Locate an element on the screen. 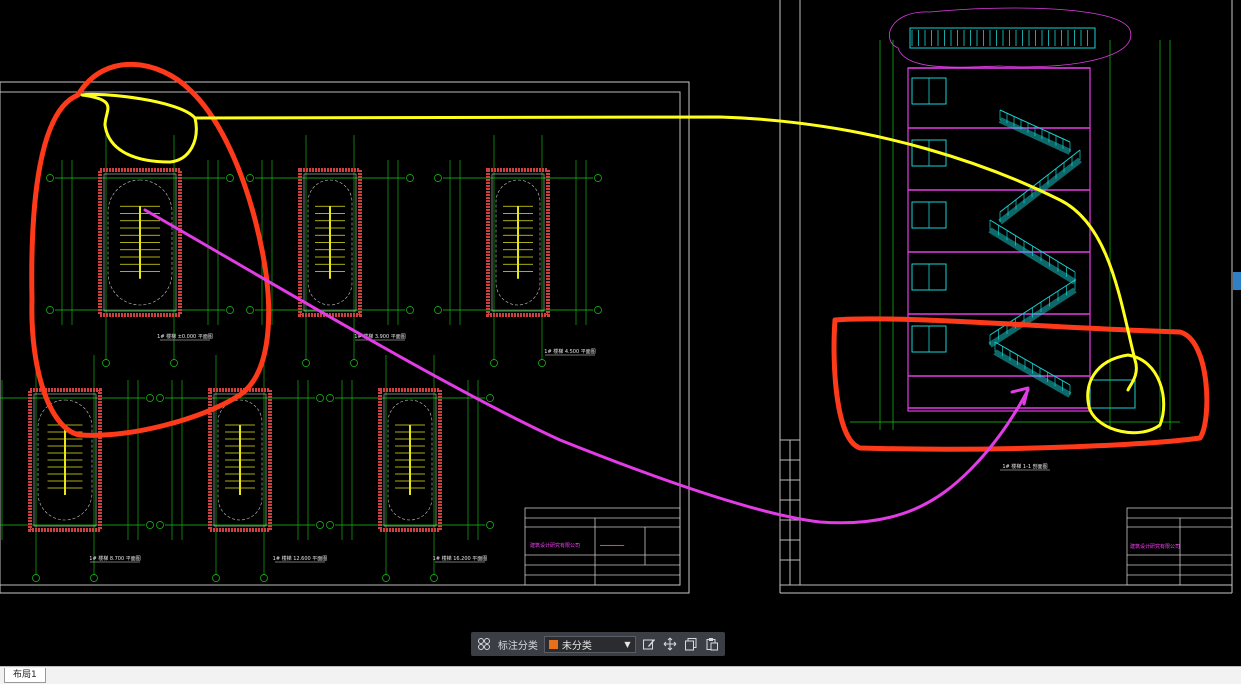 This screenshot has width=1241, height=684. titleblock-company-left: 建筑设计研究有限公司 is located at coordinates (555, 545).